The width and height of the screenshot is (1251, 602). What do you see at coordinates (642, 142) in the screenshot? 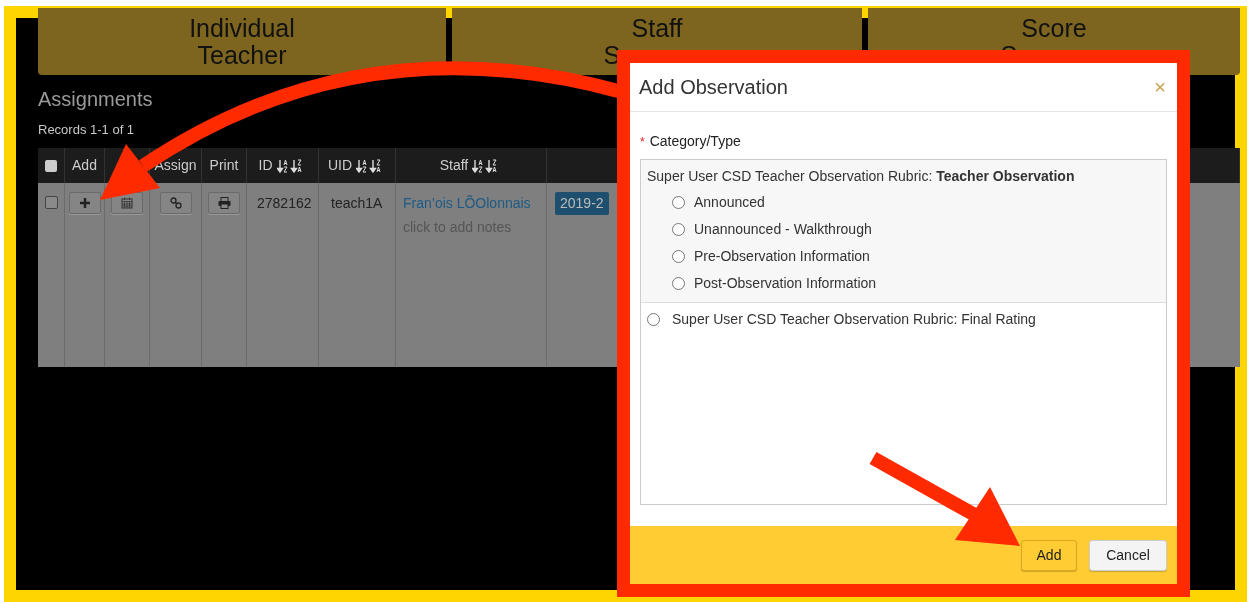
I see `required-mark: *` at bounding box center [642, 142].